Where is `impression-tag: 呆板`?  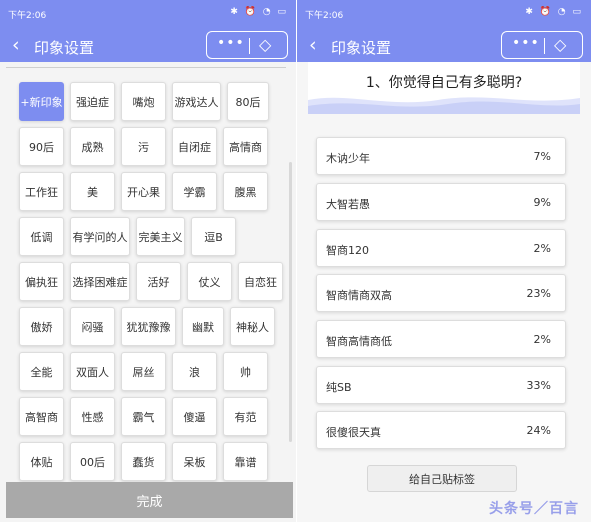
impression-tag: 呆板 is located at coordinates (194, 461).